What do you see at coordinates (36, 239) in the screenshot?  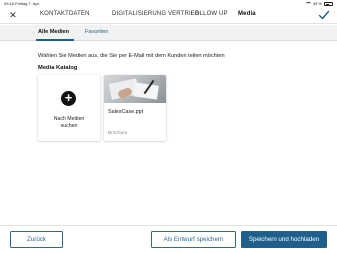 I see `back-button: Zurück` at bounding box center [36, 239].